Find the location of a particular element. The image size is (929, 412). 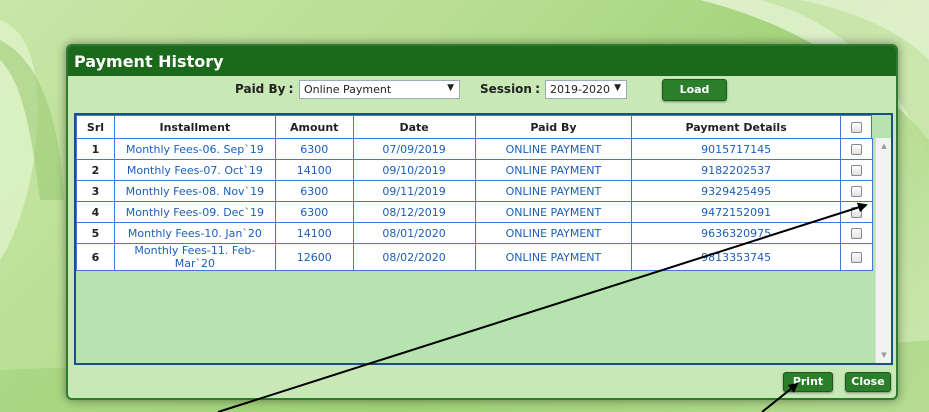

column-header-paid-by: Paid By is located at coordinates (553, 127).